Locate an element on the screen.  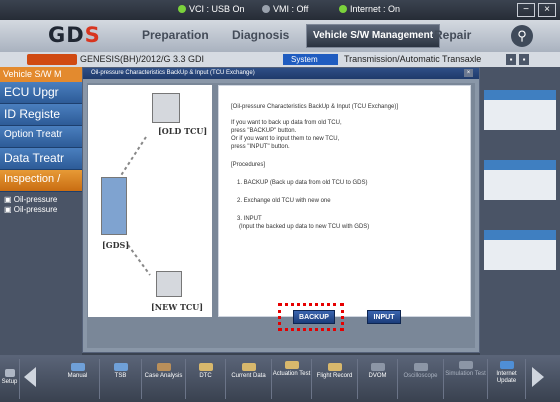
internet-status-text: Internet : On is located at coordinates (375, 9).